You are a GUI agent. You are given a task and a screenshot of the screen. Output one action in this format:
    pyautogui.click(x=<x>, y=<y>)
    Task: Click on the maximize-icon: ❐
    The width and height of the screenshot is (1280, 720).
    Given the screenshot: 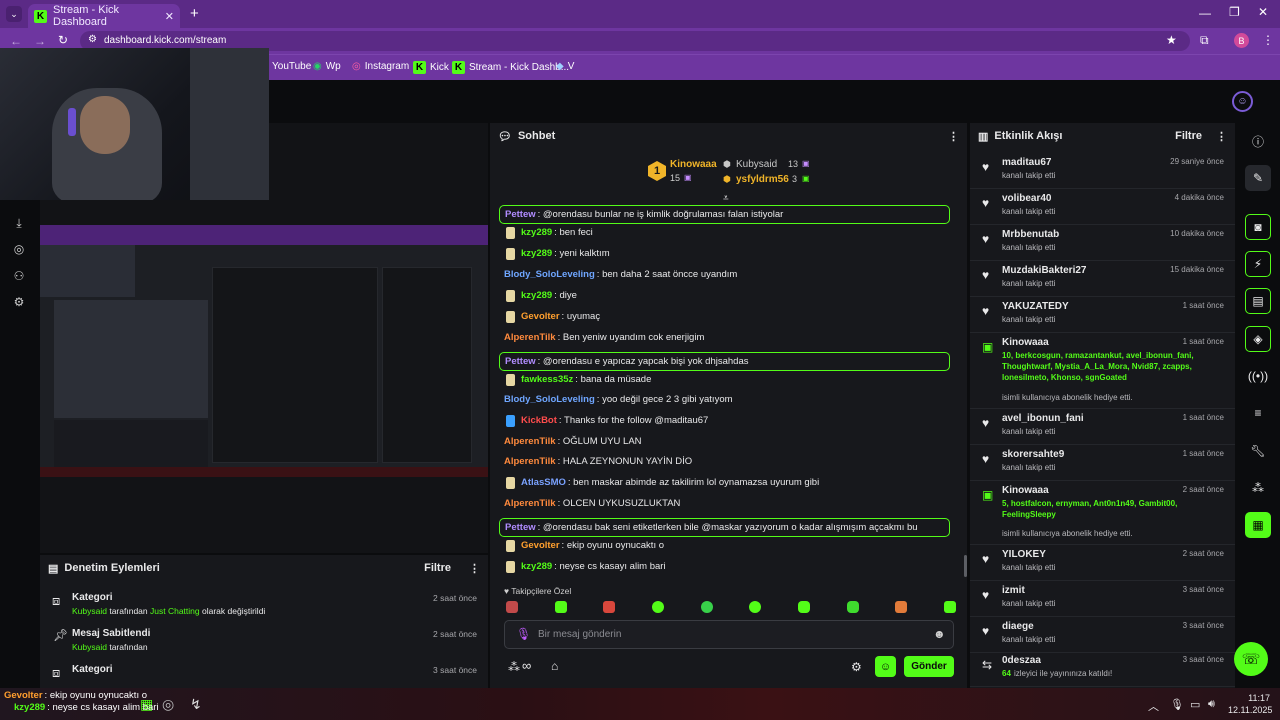 What is the action you would take?
    pyautogui.click(x=1234, y=12)
    